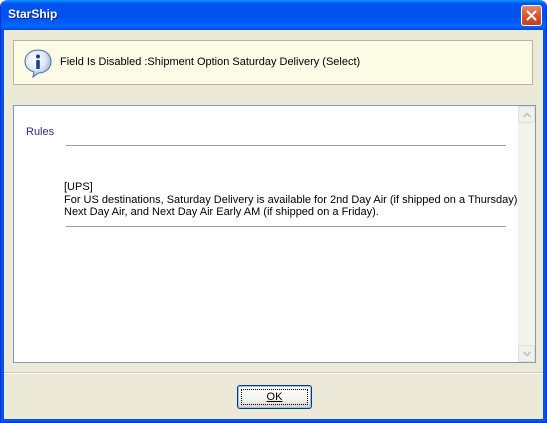 The image size is (547, 423). I want to click on window-frame-right, so click(544, 226).